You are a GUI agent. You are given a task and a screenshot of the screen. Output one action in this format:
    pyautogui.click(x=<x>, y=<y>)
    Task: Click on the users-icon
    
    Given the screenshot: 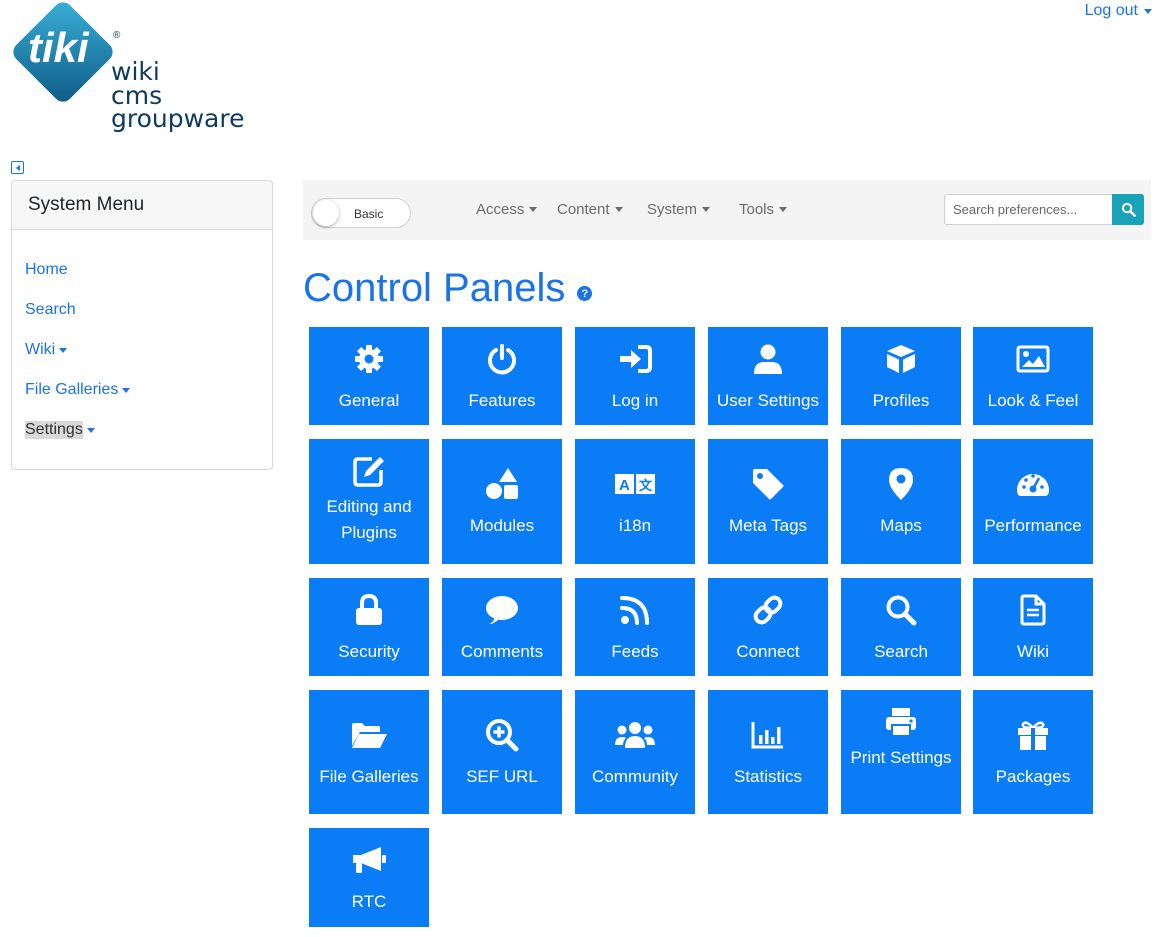 What is the action you would take?
    pyautogui.click(x=635, y=735)
    